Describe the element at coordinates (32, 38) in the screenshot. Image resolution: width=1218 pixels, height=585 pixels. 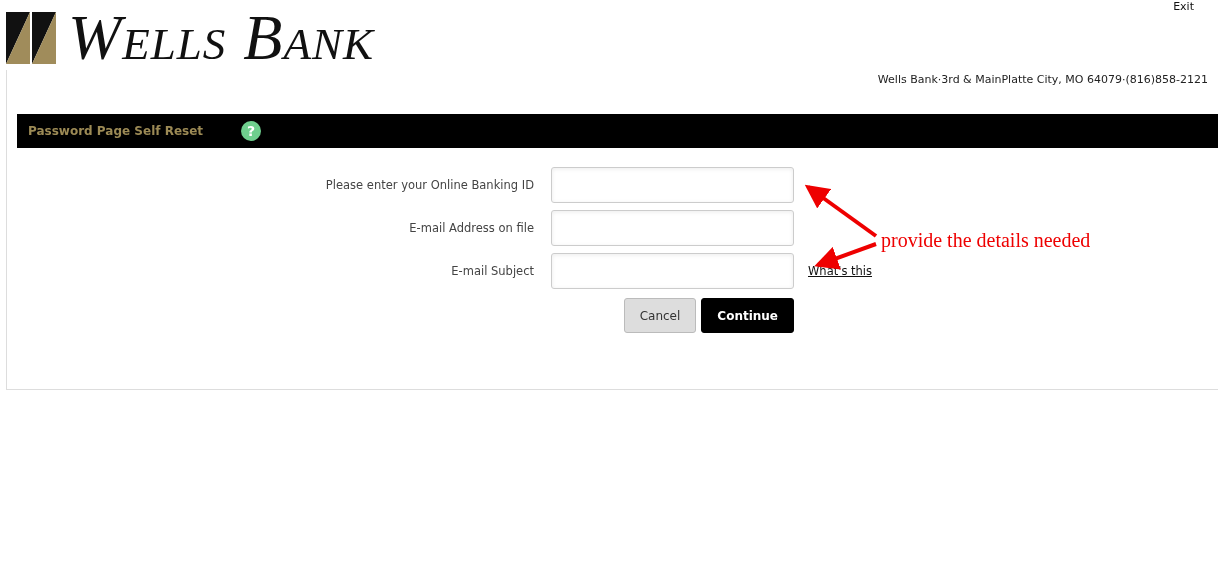
I see `logo-icon` at that location.